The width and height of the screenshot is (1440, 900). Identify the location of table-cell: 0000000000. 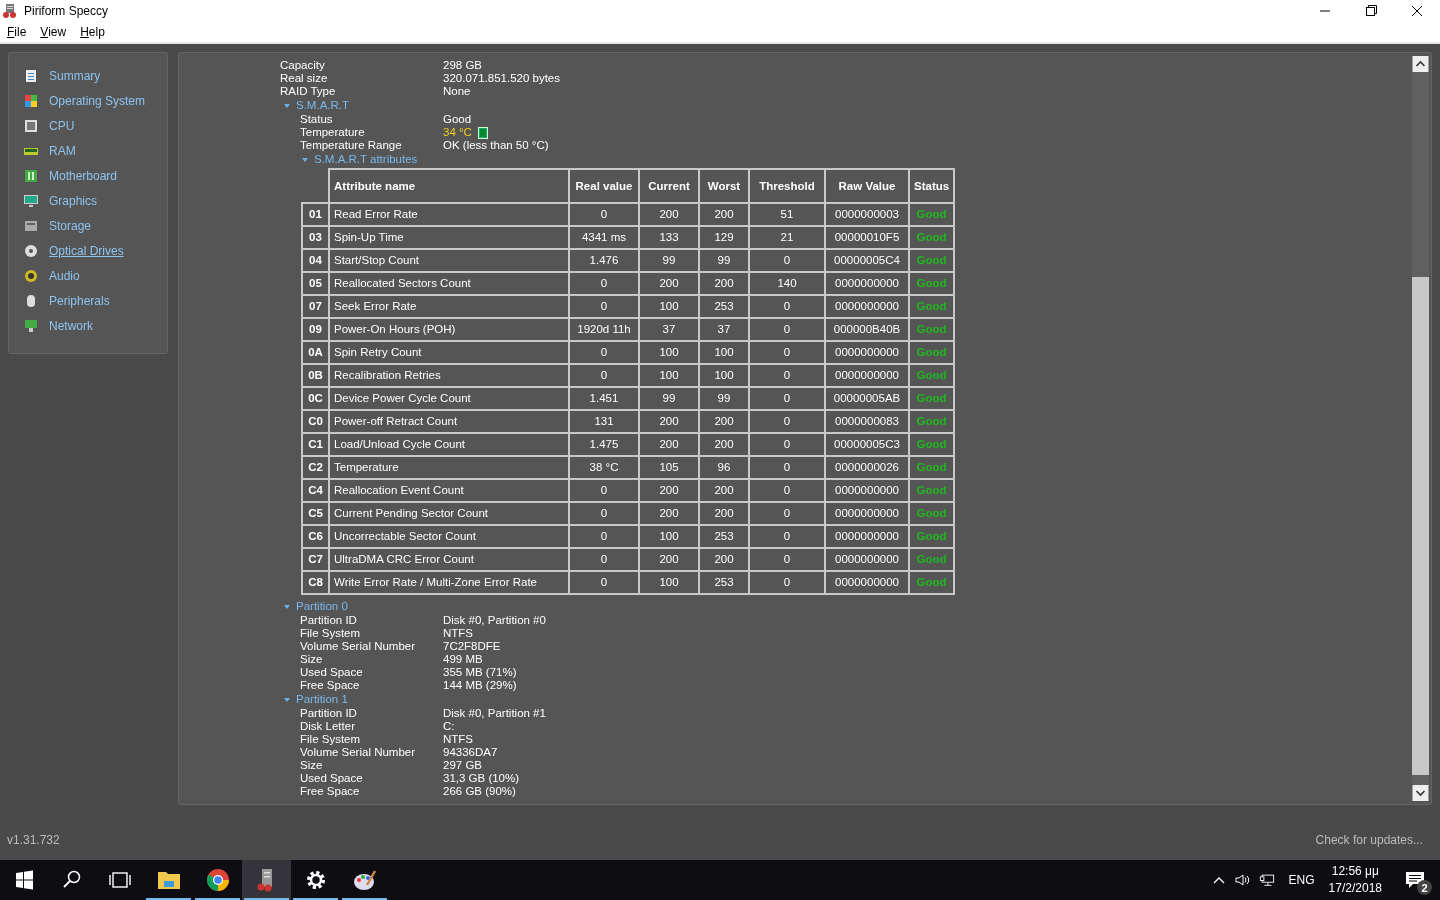
(867, 490).